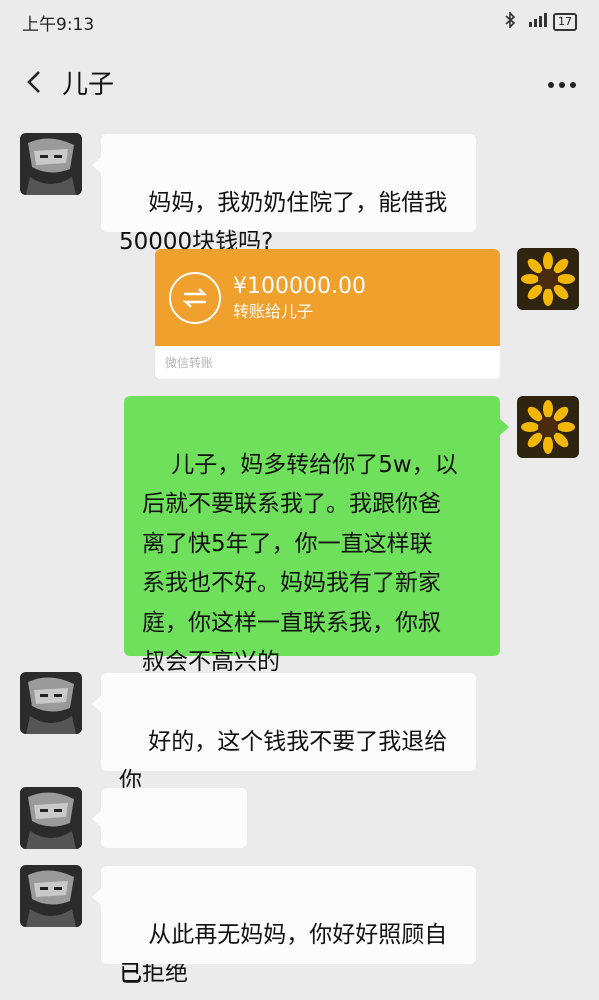 This screenshot has height=1000, width=599. Describe the element at coordinates (189, 363) in the screenshot. I see `transfer-footer: 微信转账` at that location.